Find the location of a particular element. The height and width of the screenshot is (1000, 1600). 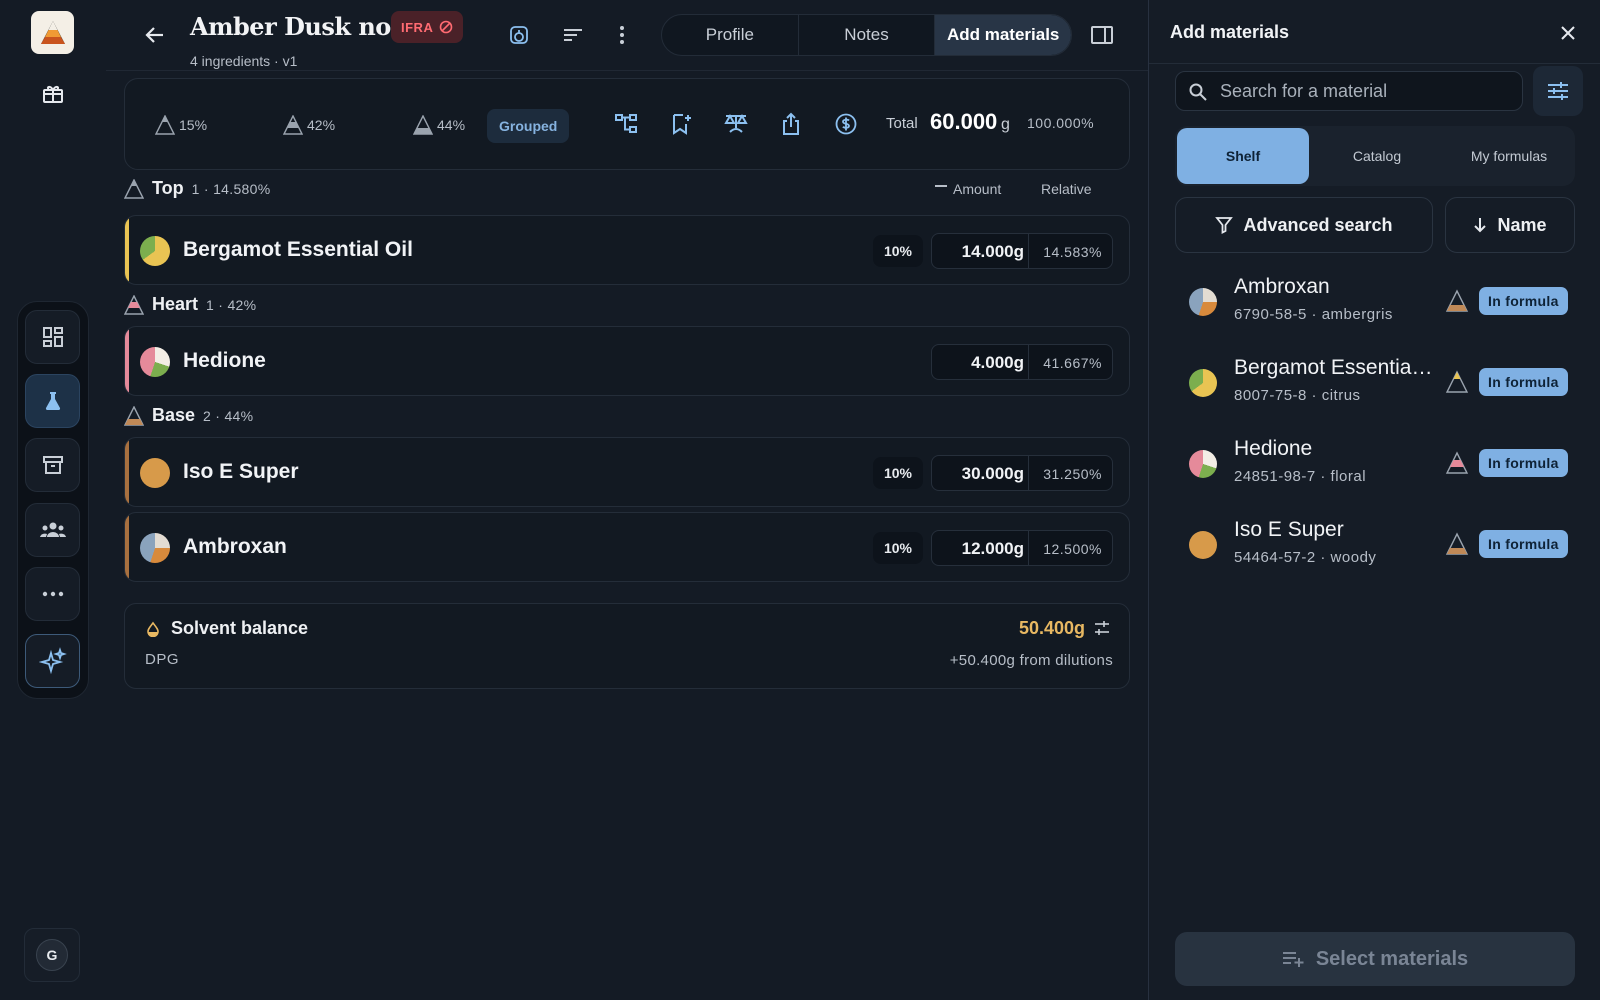

formula-title: Amber Dusk no. 1 is located at coordinates (306, 26).